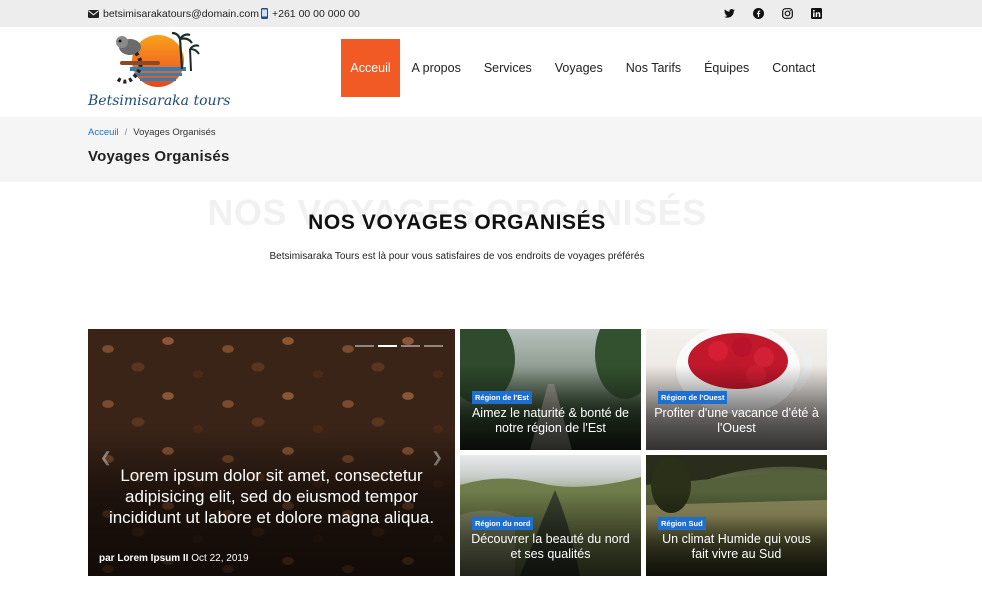 The image size is (982, 595). What do you see at coordinates (794, 68) in the screenshot?
I see `nav-item-contact: Contact` at bounding box center [794, 68].